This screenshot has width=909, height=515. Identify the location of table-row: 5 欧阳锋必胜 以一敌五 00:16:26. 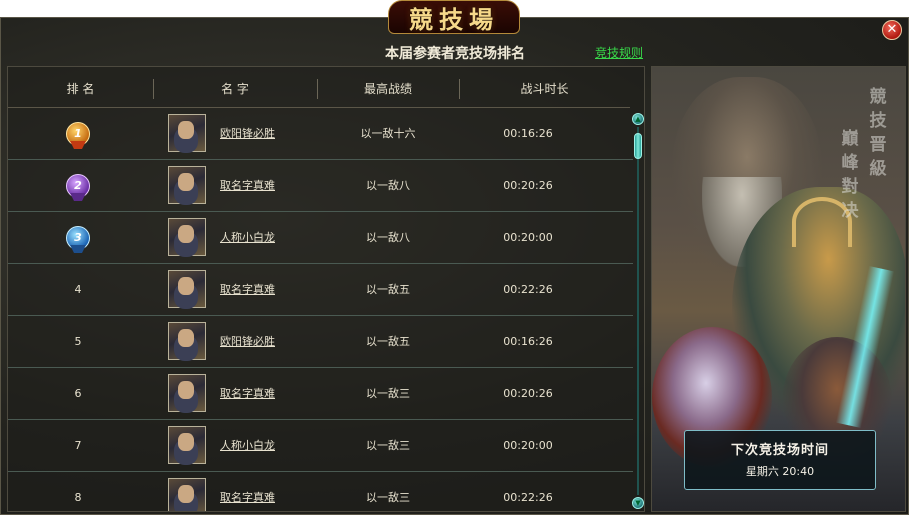
(320, 342).